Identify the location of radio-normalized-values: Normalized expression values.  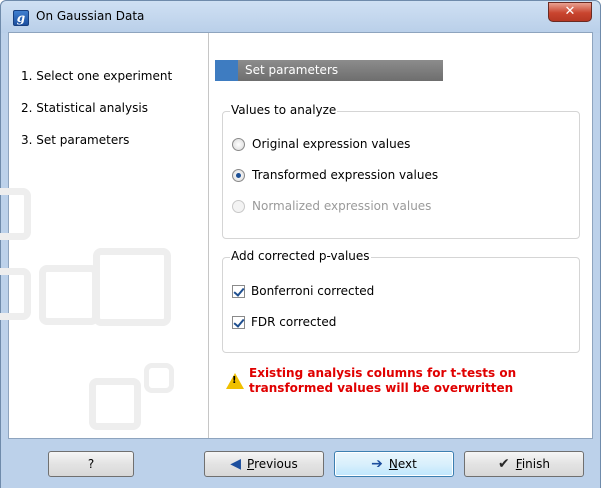
(331, 206).